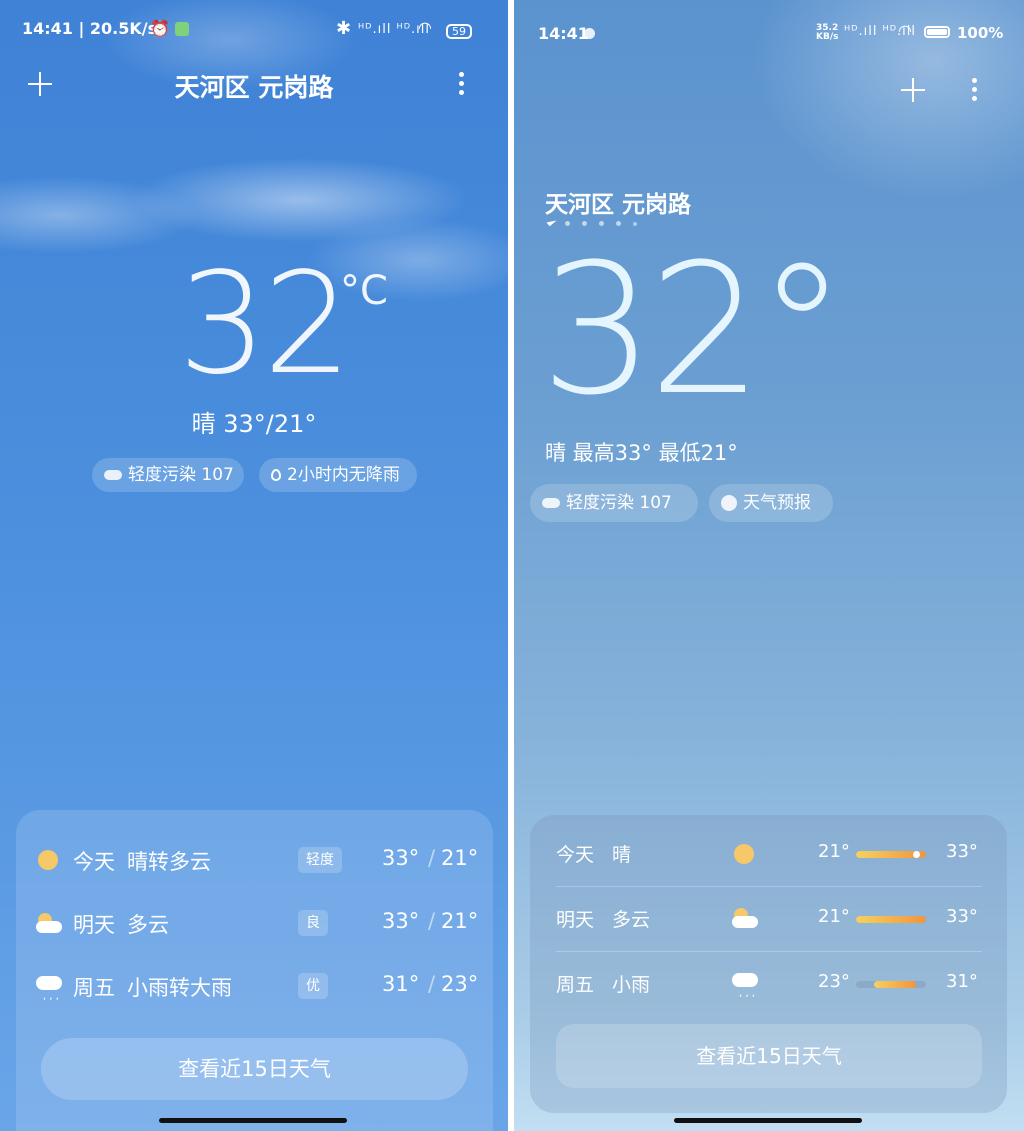 The height and width of the screenshot is (1131, 1024). I want to click on raindrop-icon, so click(276, 475).